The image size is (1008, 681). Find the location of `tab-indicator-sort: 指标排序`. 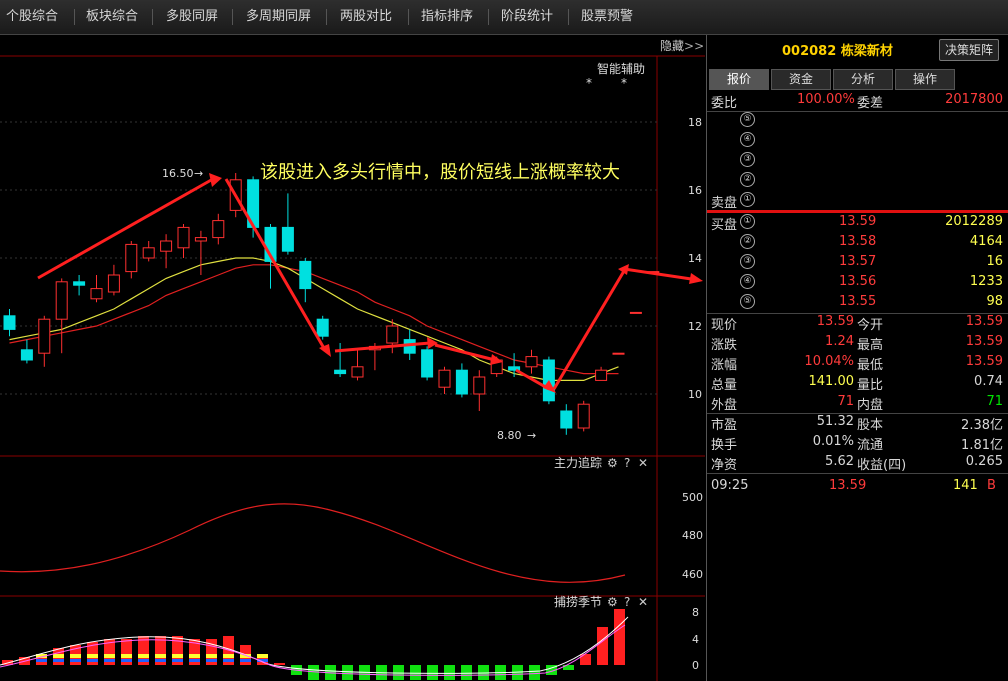

tab-indicator-sort: 指标排序 is located at coordinates (447, 17).